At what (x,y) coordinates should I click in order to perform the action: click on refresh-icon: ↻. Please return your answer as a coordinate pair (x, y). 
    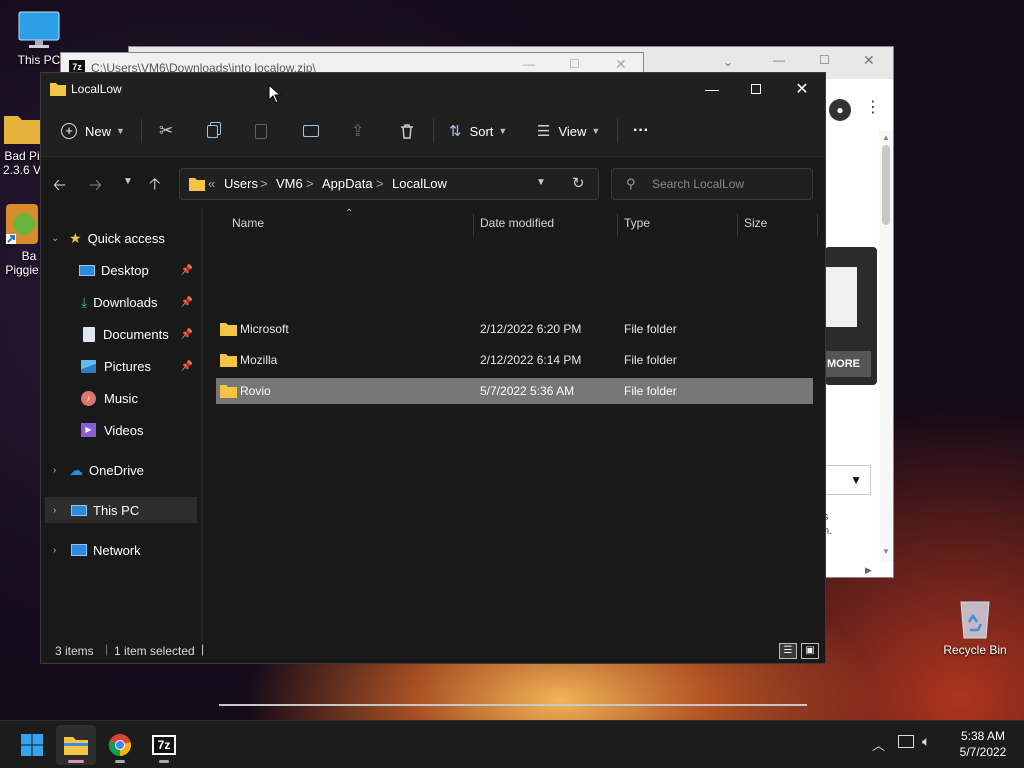
    Looking at the image, I should click on (578, 183).